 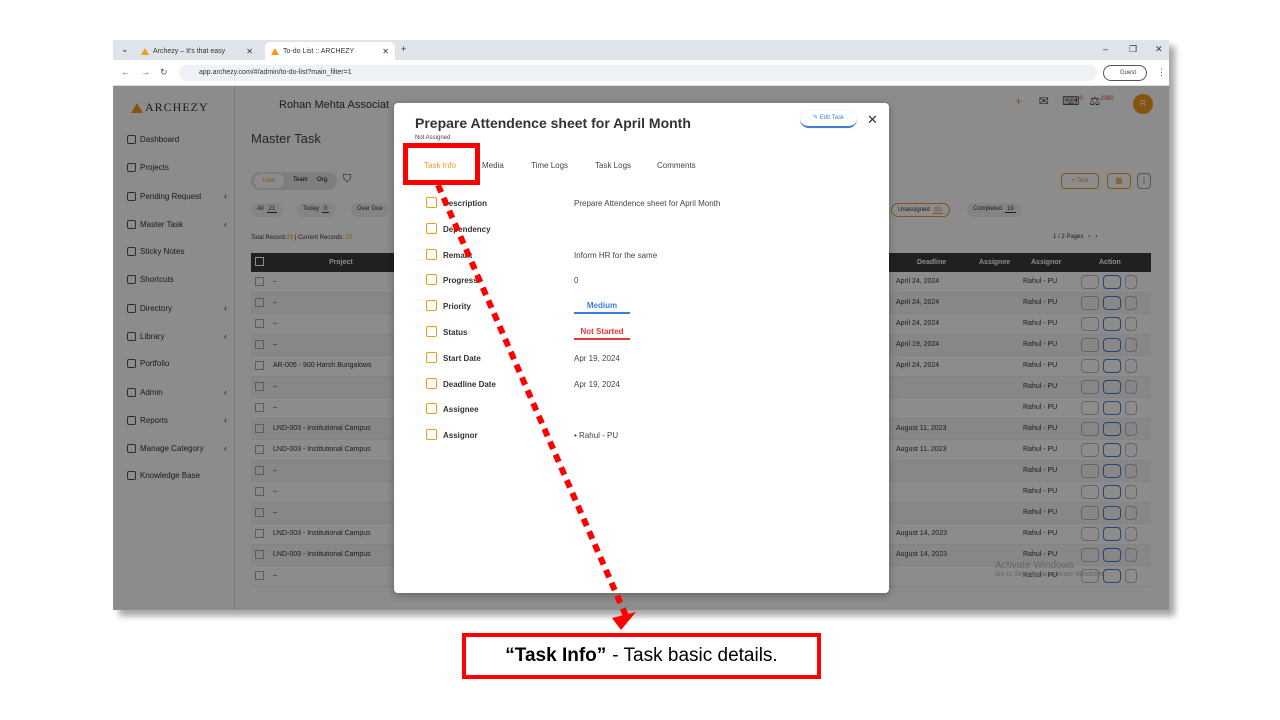 What do you see at coordinates (431, 228) in the screenshot?
I see `dependency-icon` at bounding box center [431, 228].